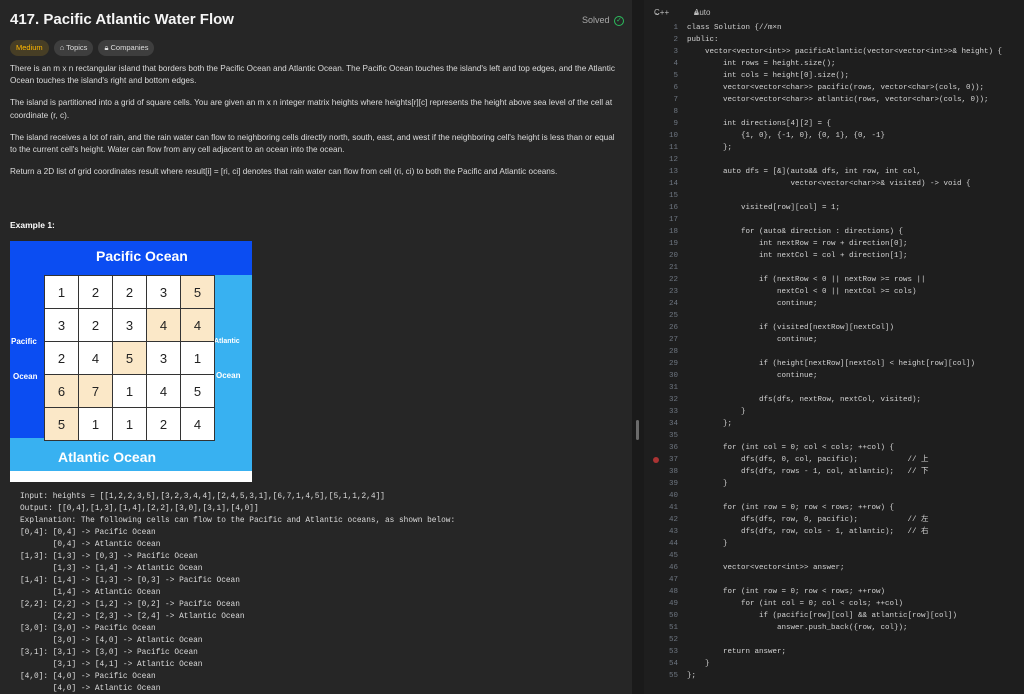 Image resolution: width=1024 pixels, height=694 pixels. Describe the element at coordinates (673, 664) in the screenshot. I see `line-number: 54` at that location.